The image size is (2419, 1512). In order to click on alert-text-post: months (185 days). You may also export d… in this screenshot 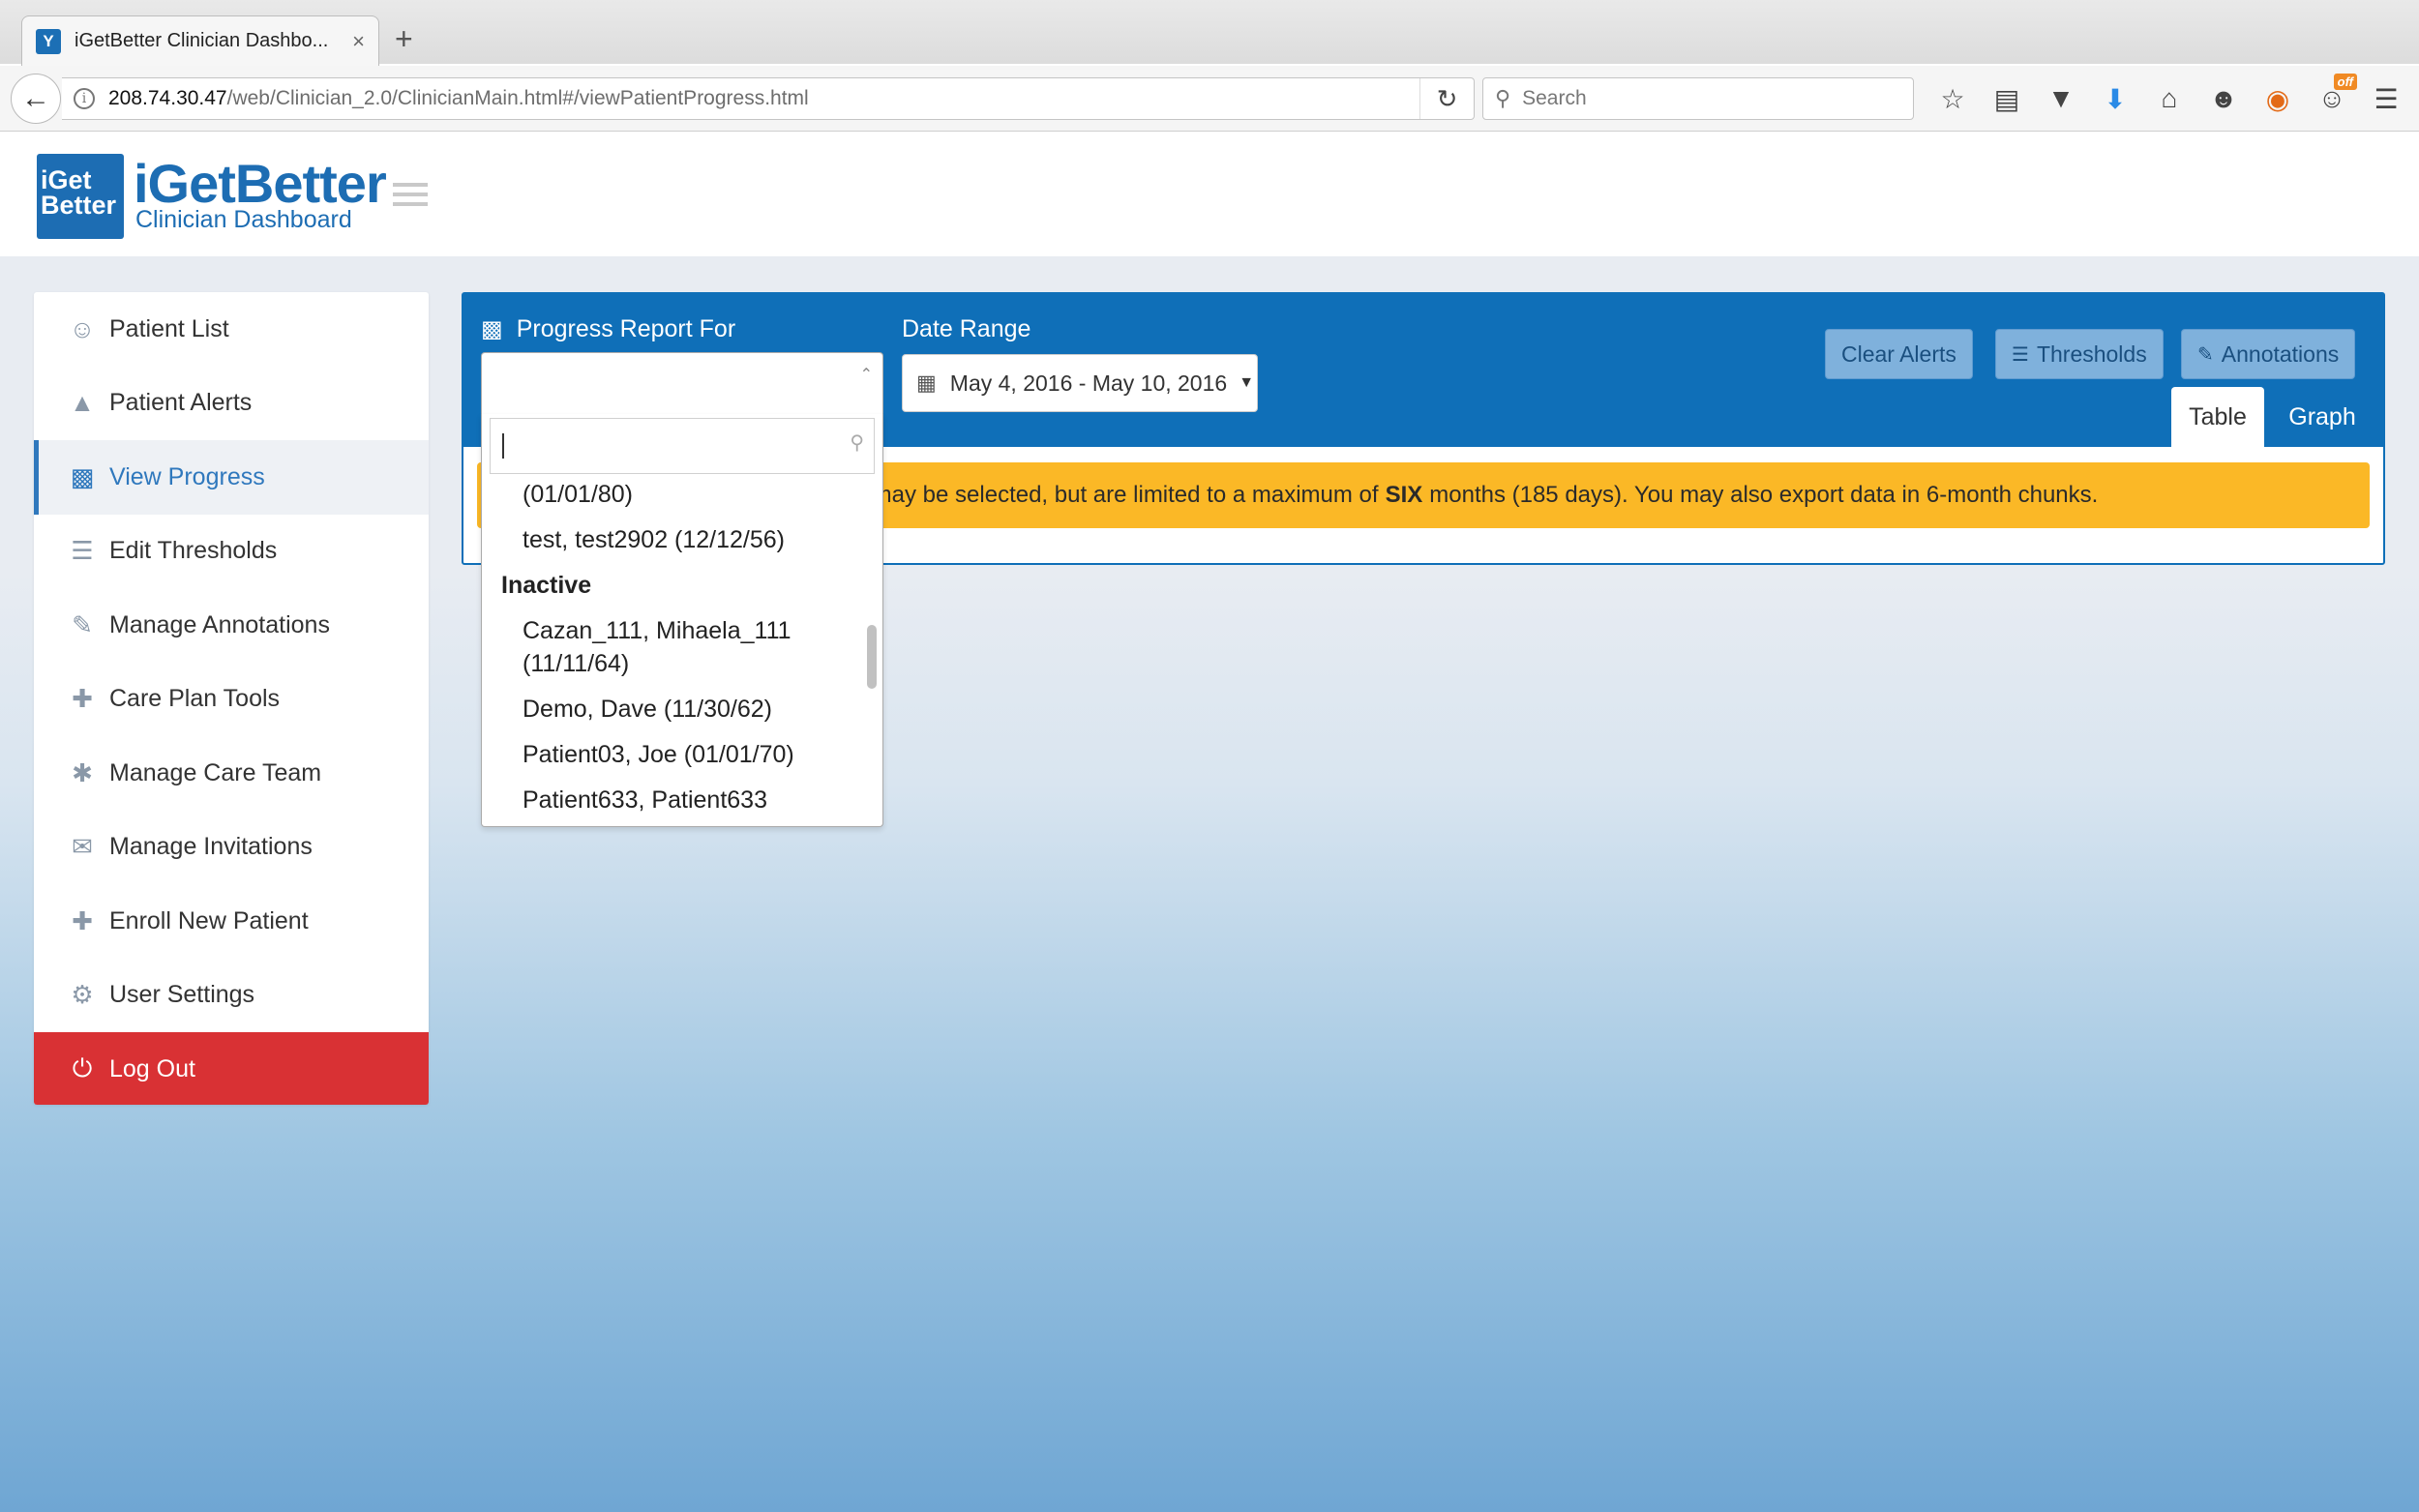, I will do `click(1764, 495)`.